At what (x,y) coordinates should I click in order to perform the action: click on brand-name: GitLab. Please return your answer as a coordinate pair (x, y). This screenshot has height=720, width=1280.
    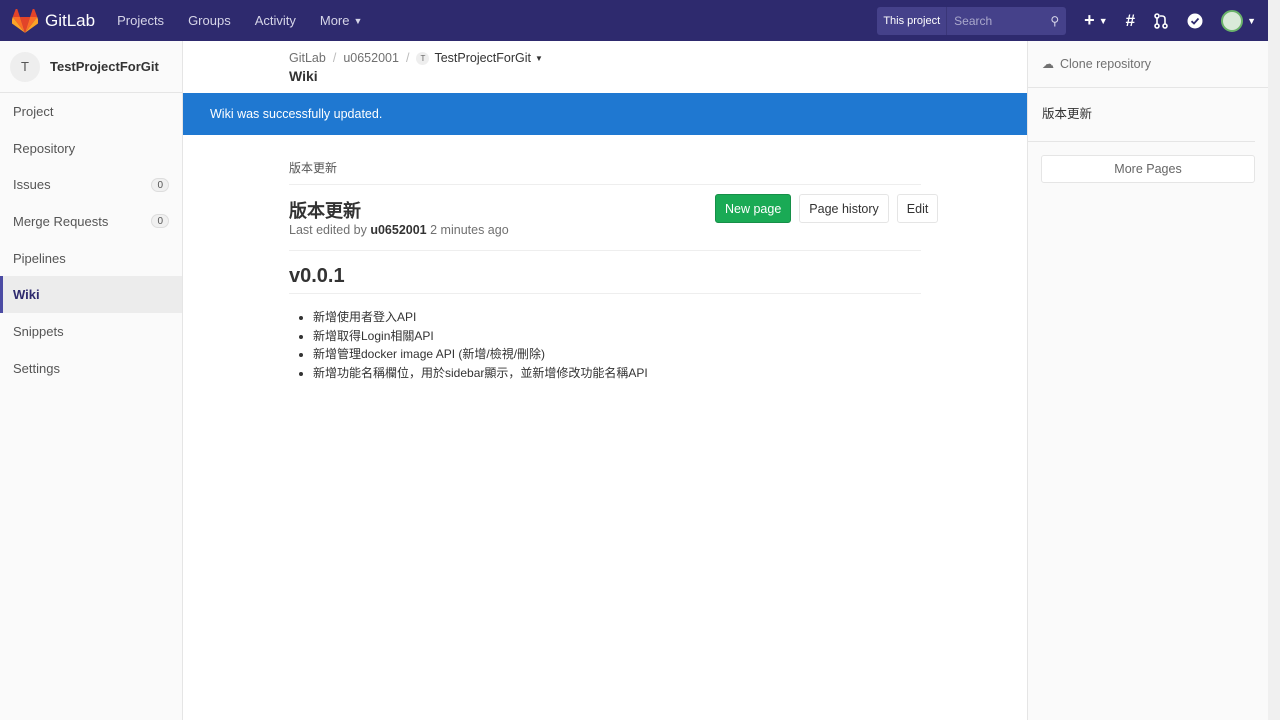
    Looking at the image, I should click on (70, 20).